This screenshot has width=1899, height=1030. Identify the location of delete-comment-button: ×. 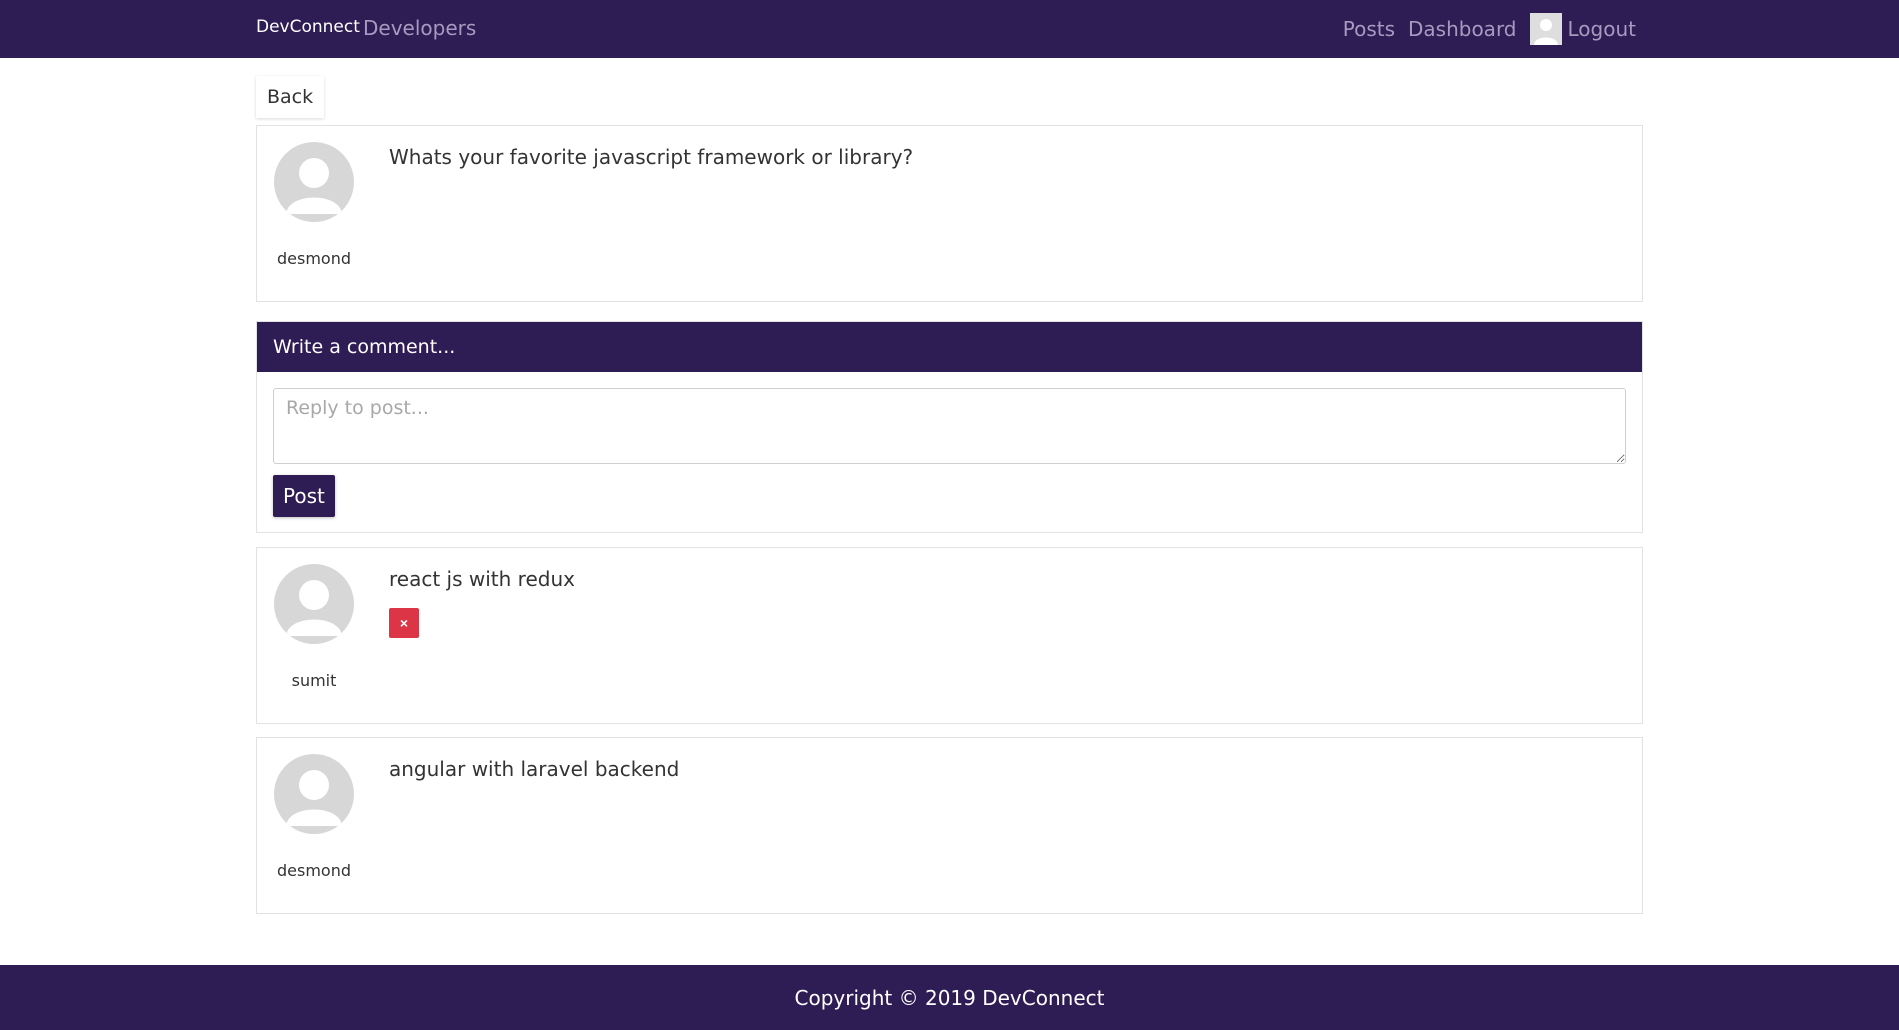
(404, 623).